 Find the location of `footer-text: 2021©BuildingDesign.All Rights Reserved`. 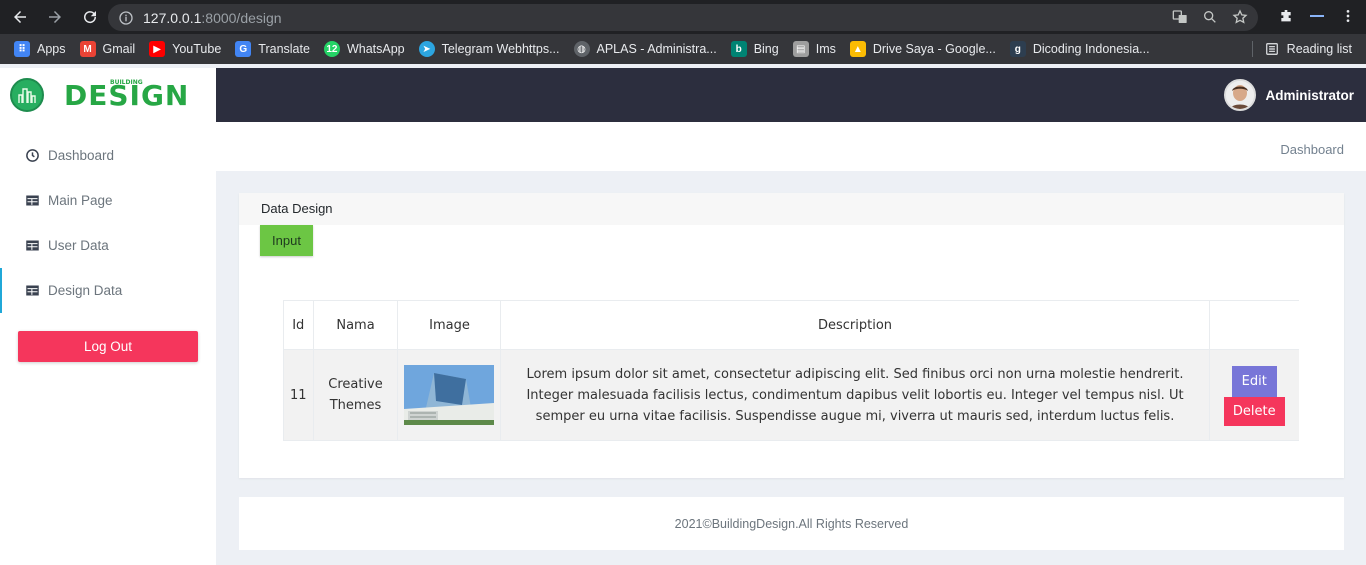

footer-text: 2021©BuildingDesign.All Rights Reserved is located at coordinates (791, 523).